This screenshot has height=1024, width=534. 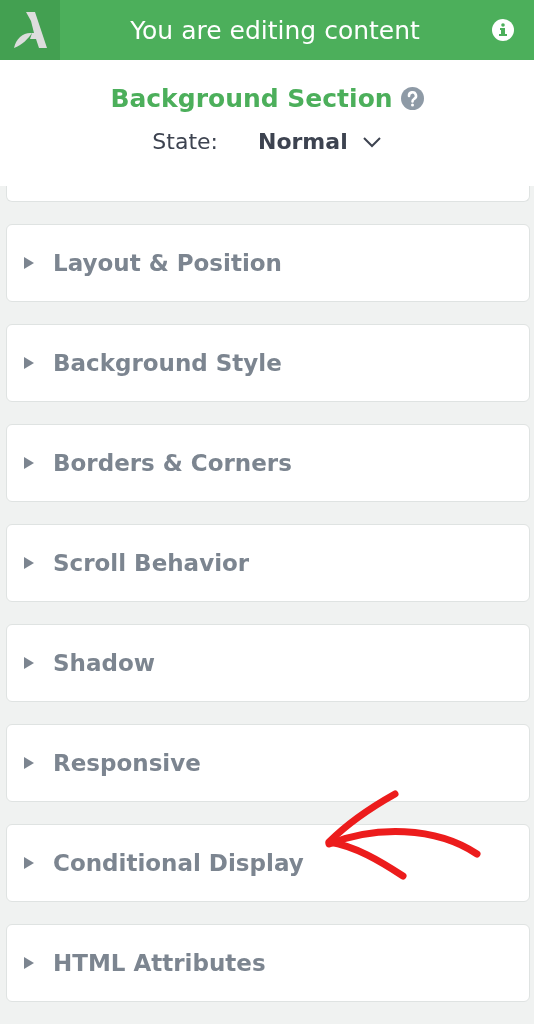 What do you see at coordinates (268, 263) in the screenshot?
I see `section-header: Layout & Position` at bounding box center [268, 263].